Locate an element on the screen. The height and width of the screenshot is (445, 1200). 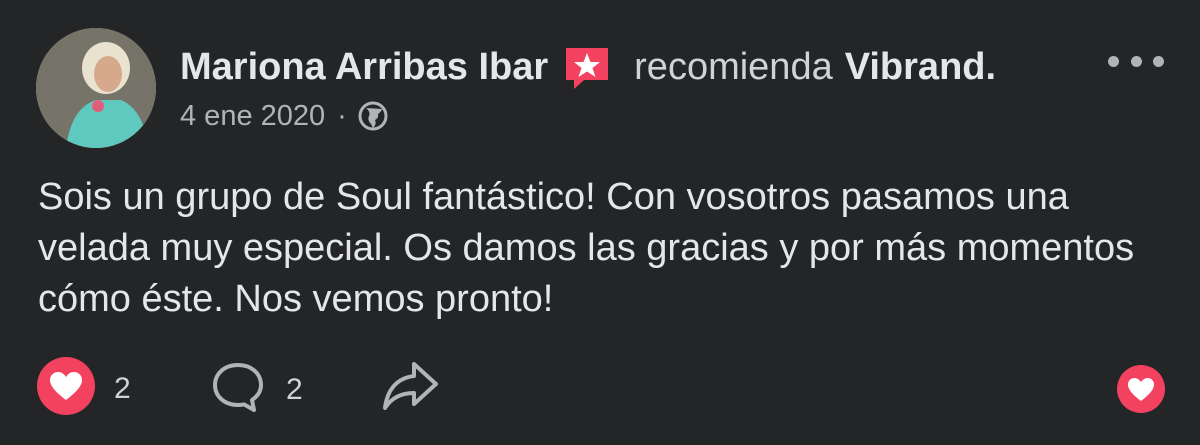
share-icon is located at coordinates (410, 388).